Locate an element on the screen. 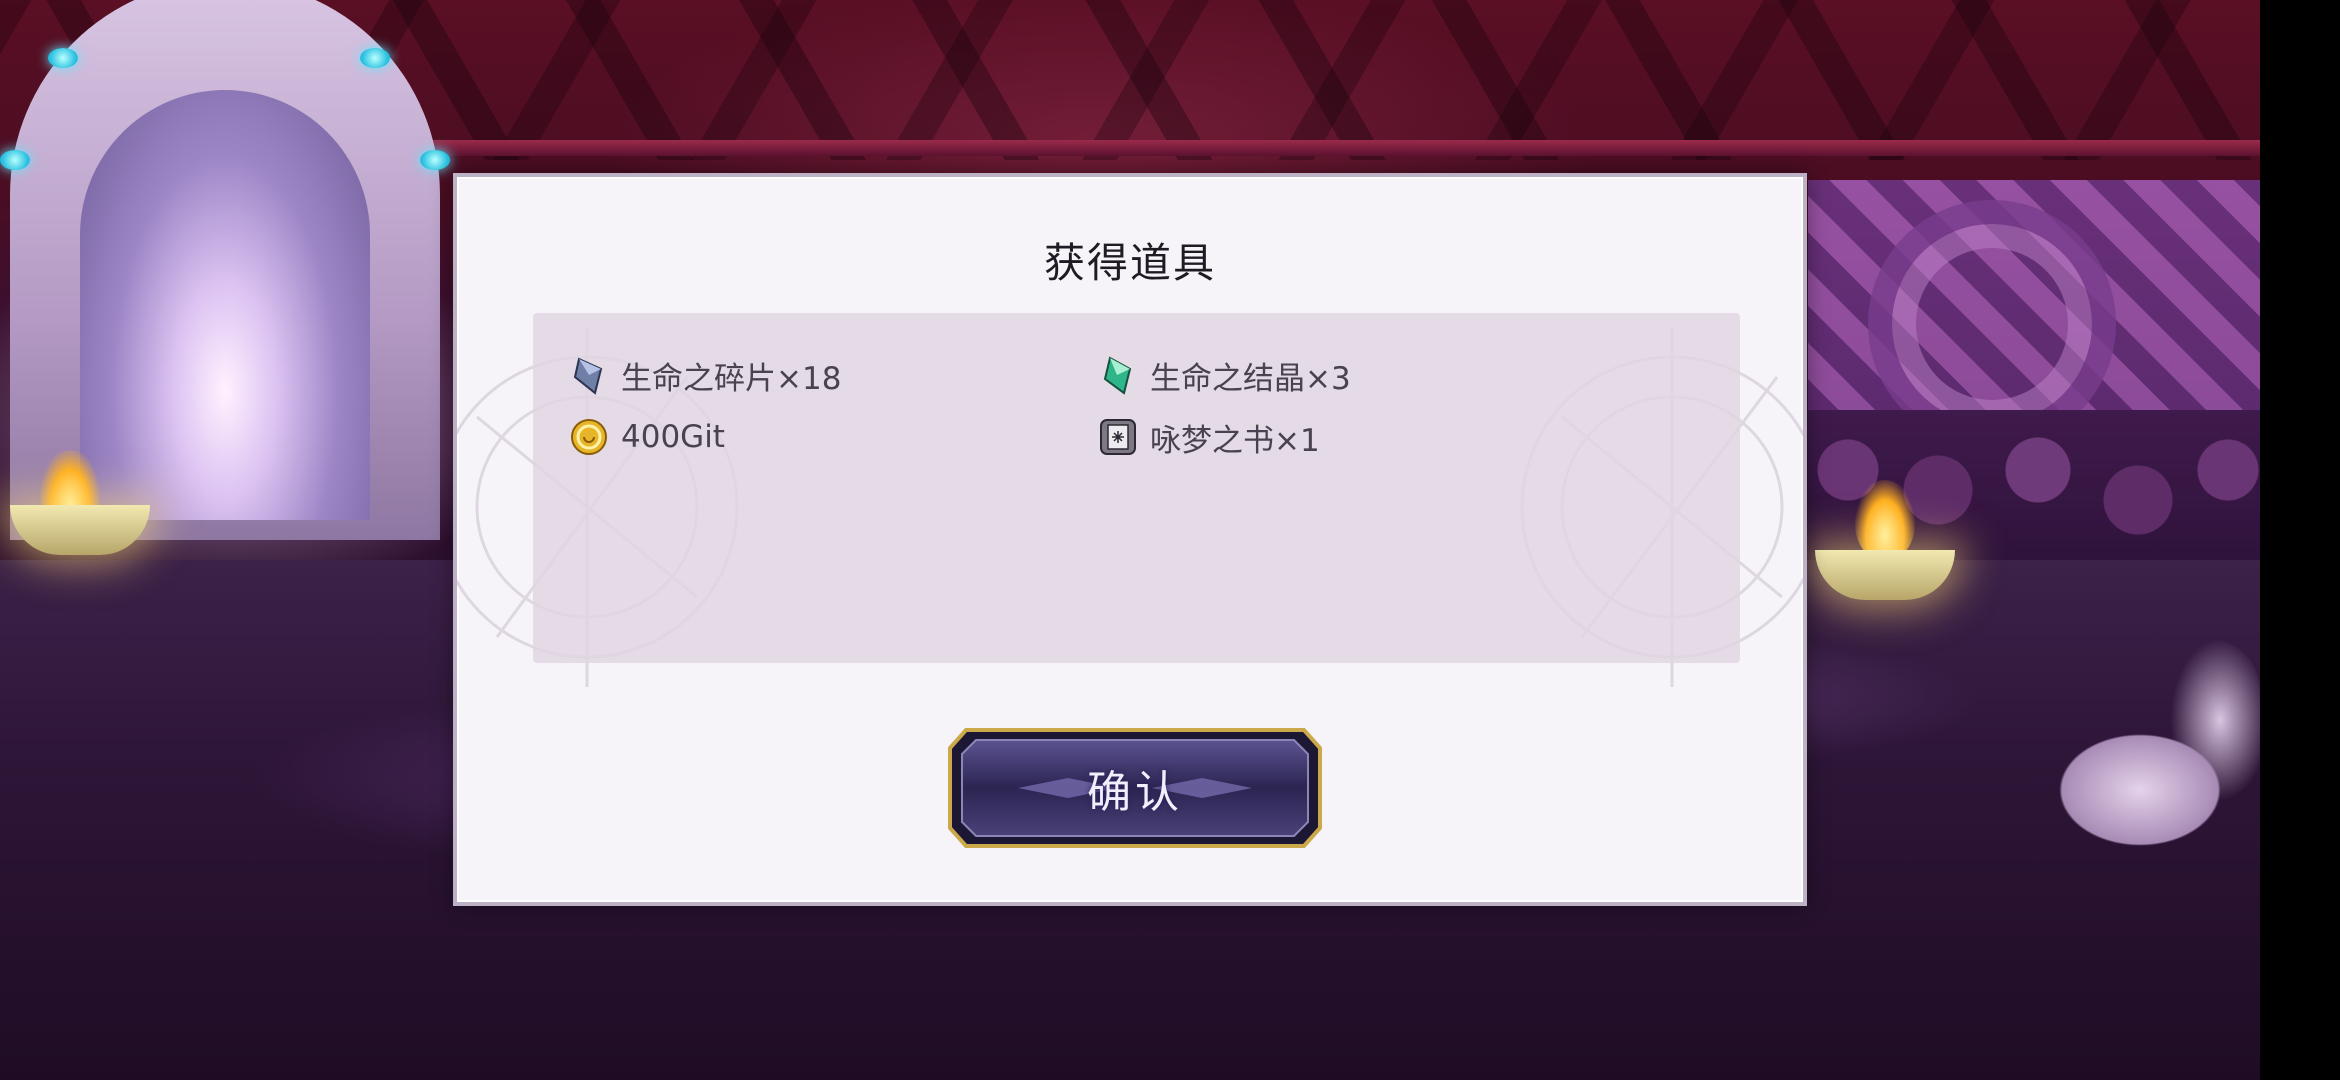 Image resolution: width=2340 pixels, height=1080 pixels. green-crystal-icon is located at coordinates (1118, 375).